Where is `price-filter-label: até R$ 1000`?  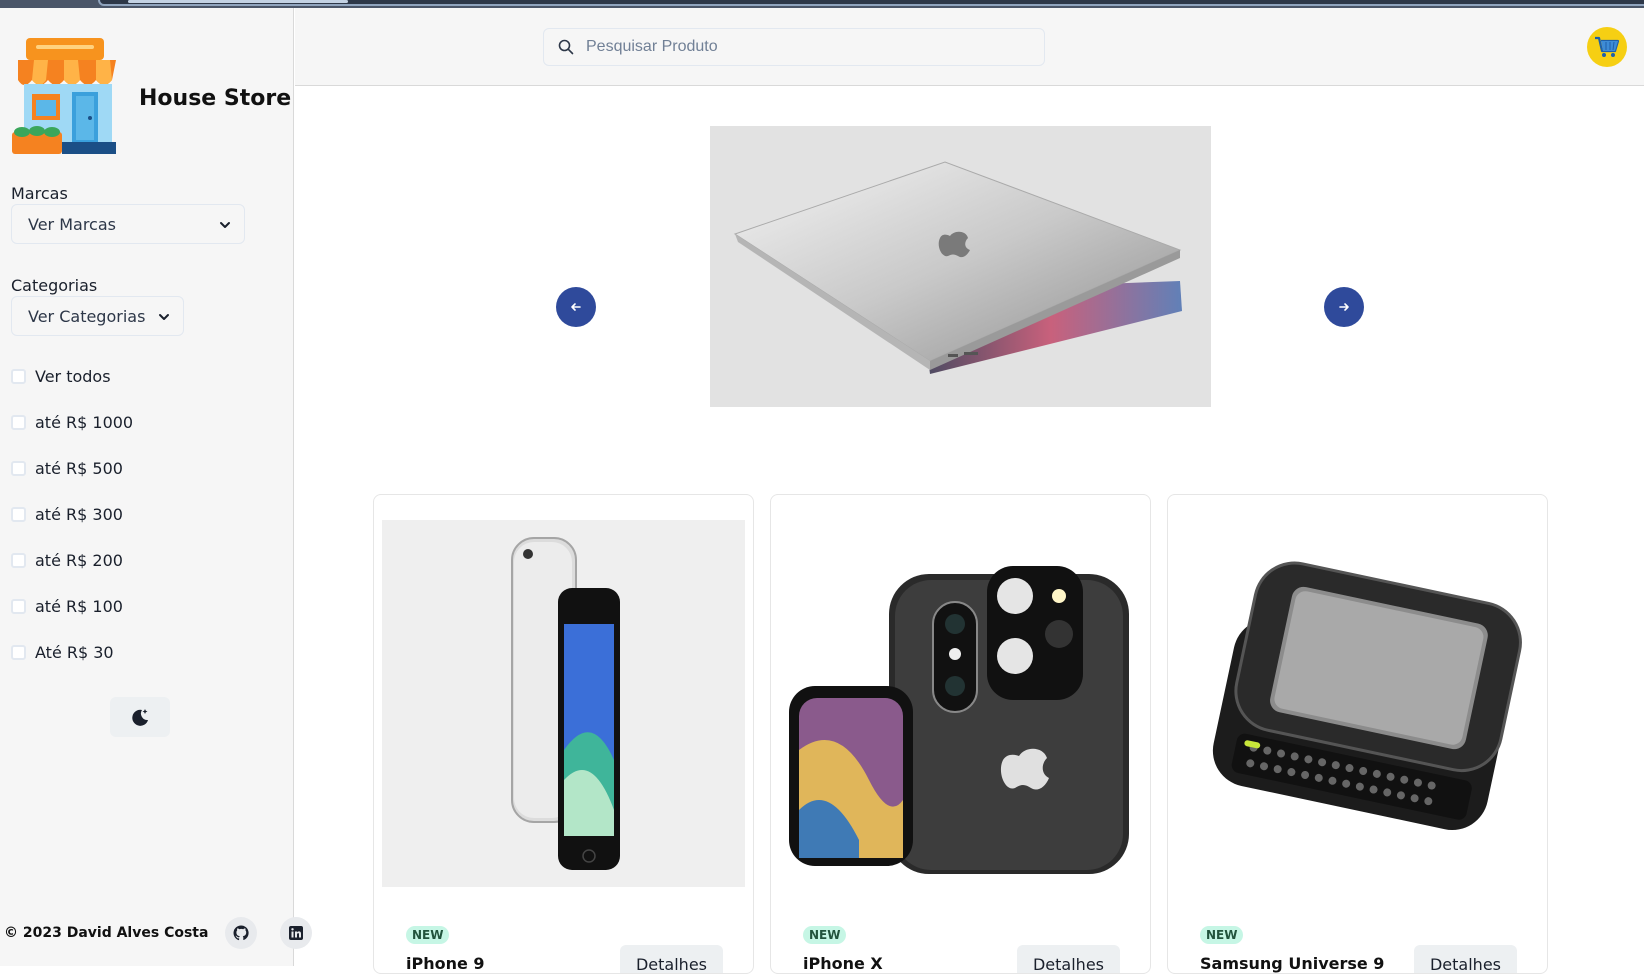
price-filter-label: até R$ 1000 is located at coordinates (84, 422).